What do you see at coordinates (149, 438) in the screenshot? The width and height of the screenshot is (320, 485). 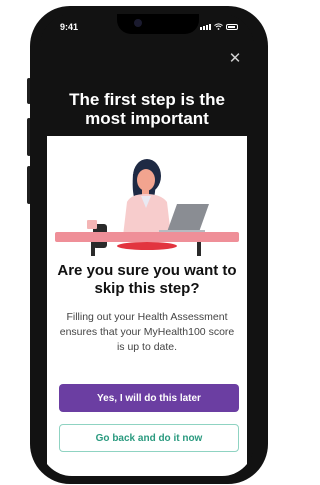 I see `go-back-button: Go back and do it now` at bounding box center [149, 438].